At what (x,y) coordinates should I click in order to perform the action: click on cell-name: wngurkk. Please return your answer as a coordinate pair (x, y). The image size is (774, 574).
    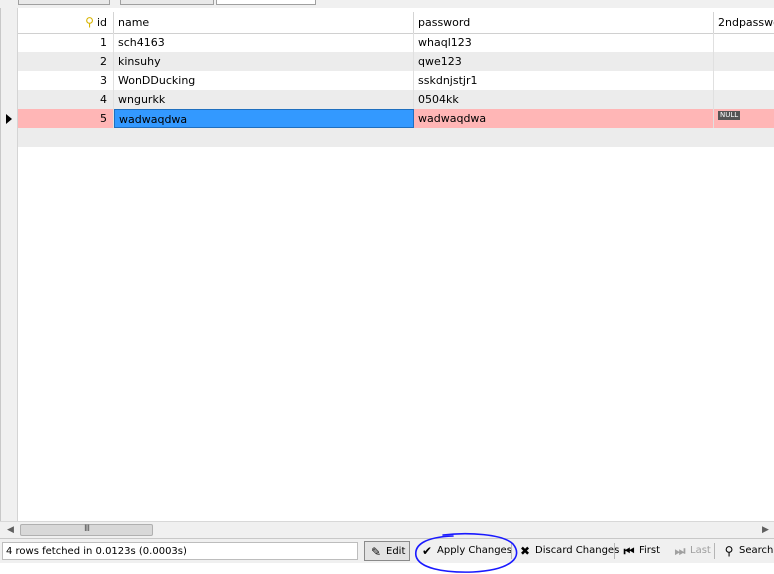
    Looking at the image, I should click on (264, 99).